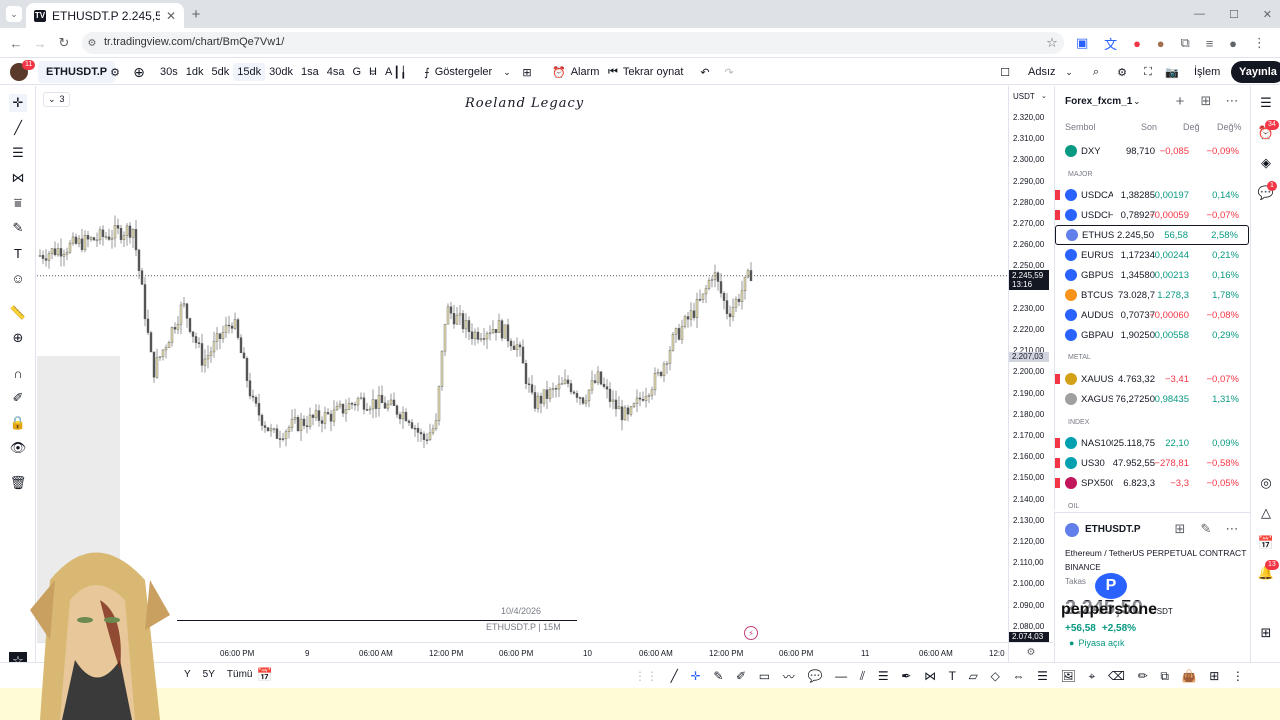  I want to click on undo-icon: ↶, so click(705, 72).